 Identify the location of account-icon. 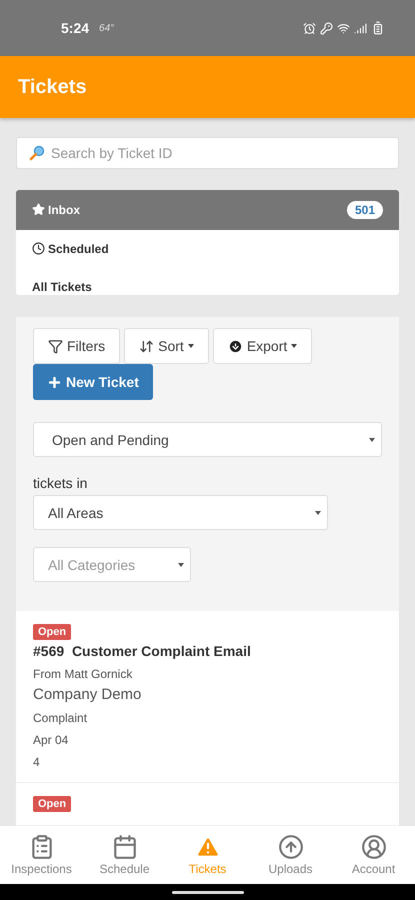
(373, 847).